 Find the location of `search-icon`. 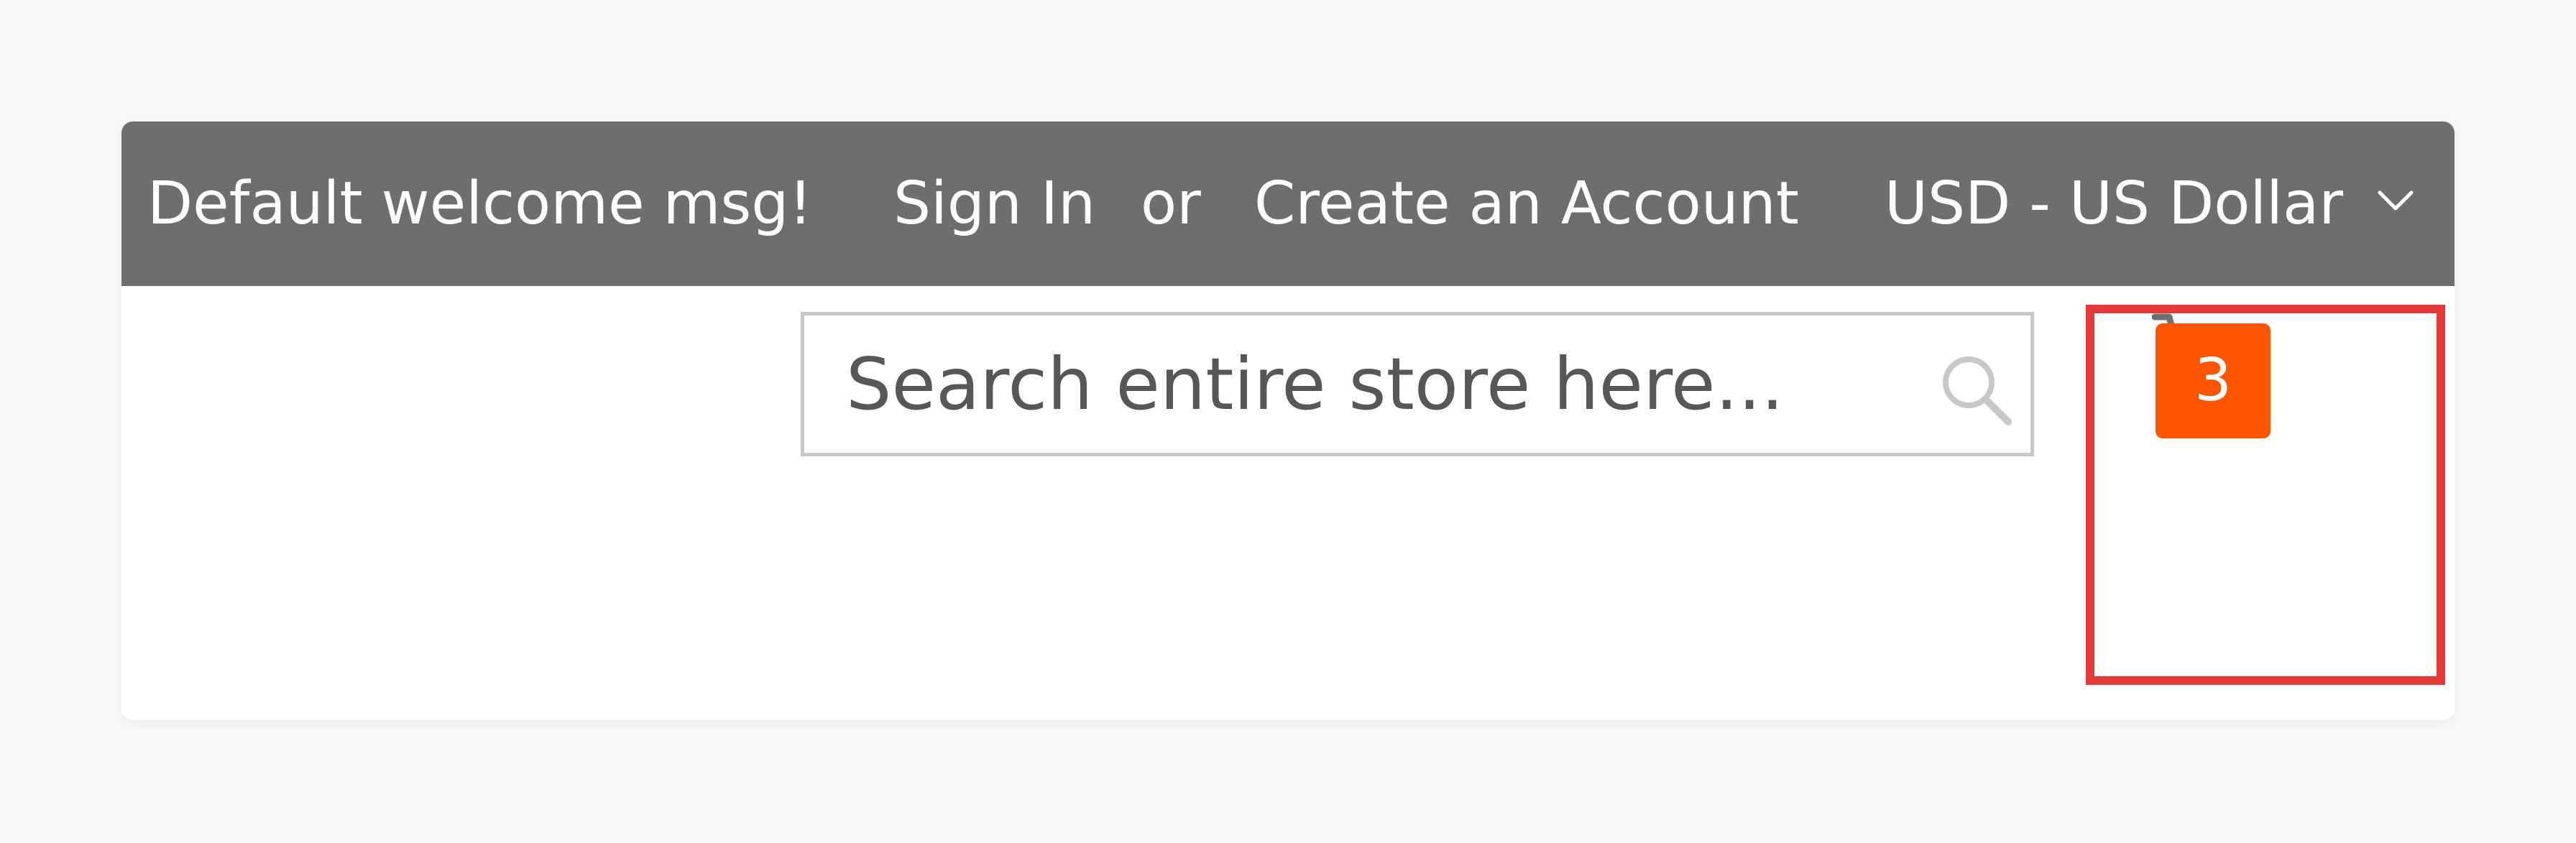

search-icon is located at coordinates (1975, 390).